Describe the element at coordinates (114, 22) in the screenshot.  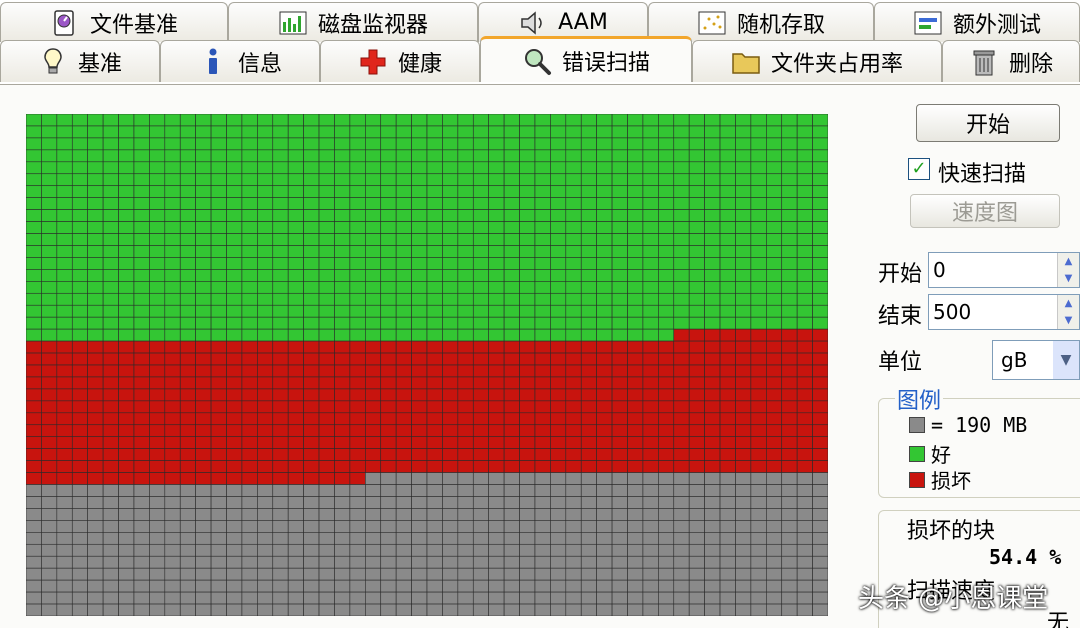
I see `tab-file-benchmark: 文件基准` at that location.